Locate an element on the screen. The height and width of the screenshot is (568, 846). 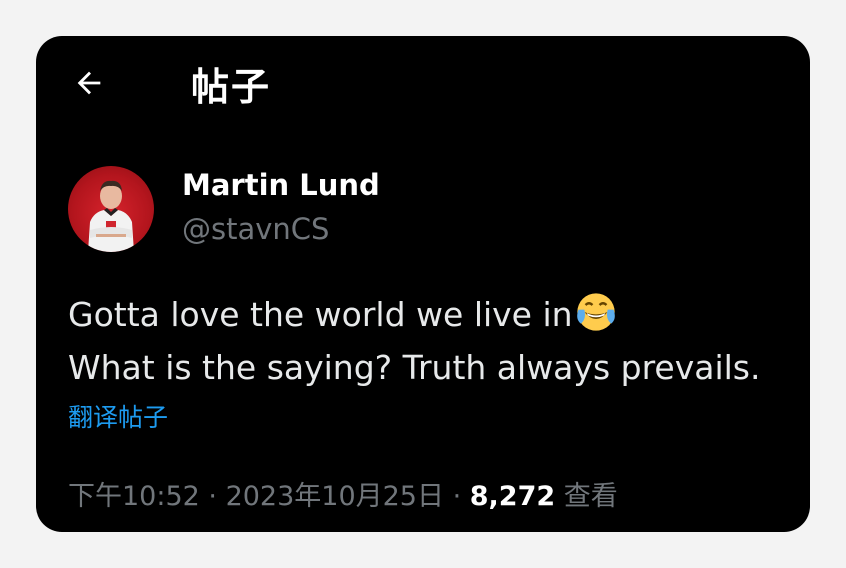
arrow-left-icon is located at coordinates (89, 83).